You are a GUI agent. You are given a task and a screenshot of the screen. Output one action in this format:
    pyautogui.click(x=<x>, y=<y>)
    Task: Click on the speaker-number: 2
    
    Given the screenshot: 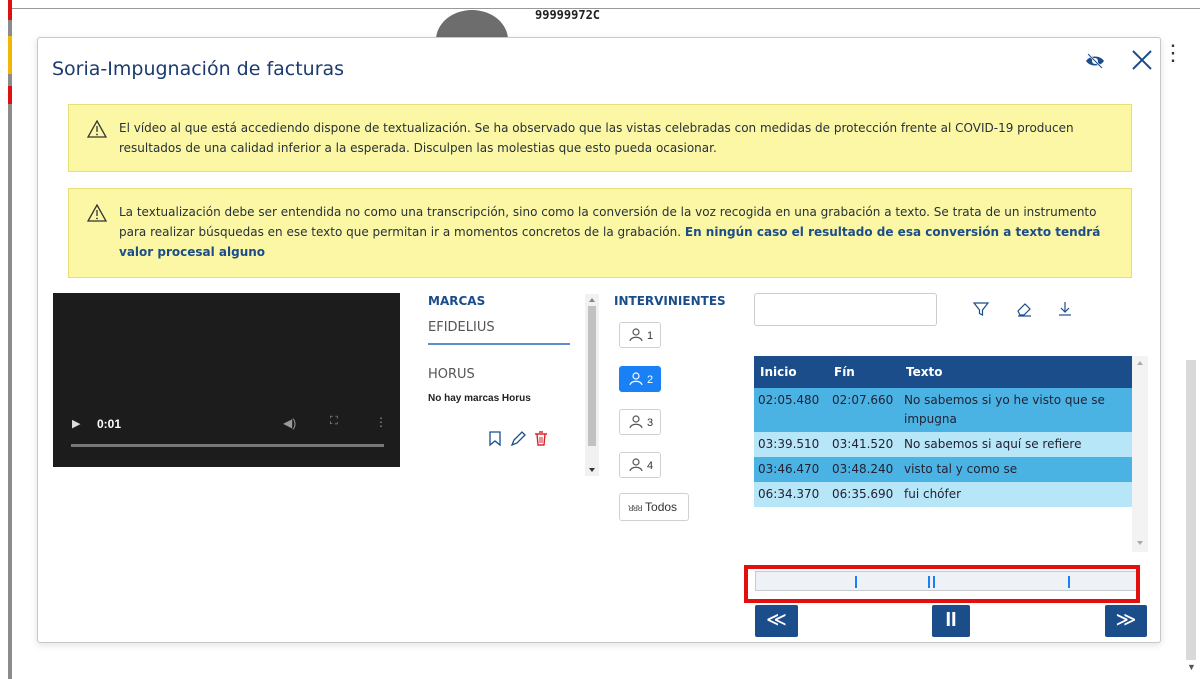 What is the action you would take?
    pyautogui.click(x=650, y=380)
    